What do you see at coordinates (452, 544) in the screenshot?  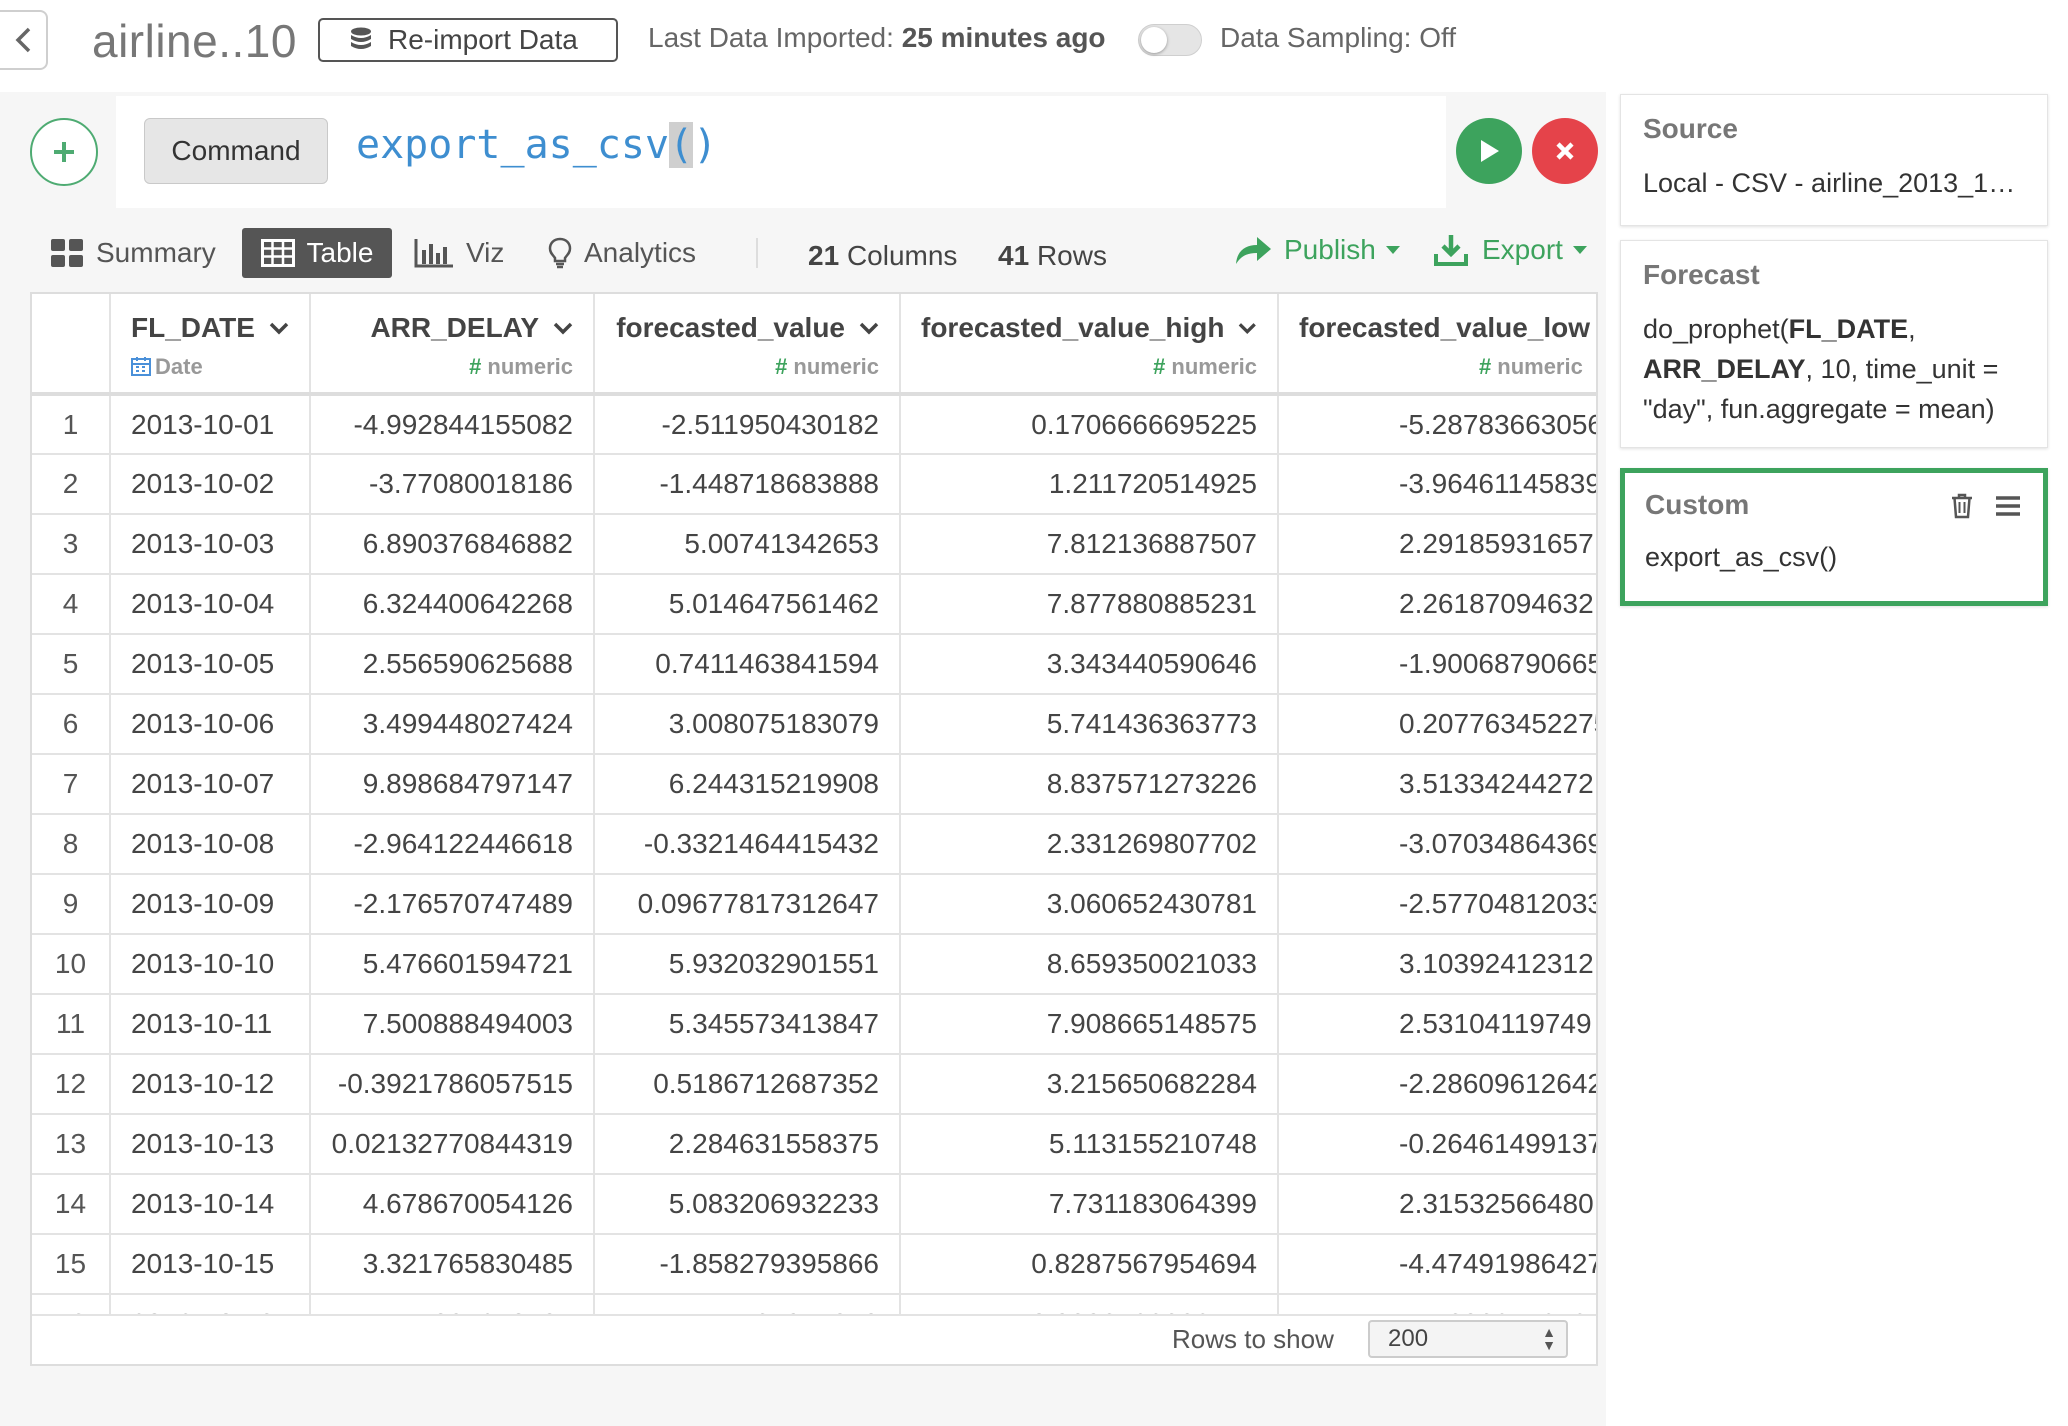 I see `cell-arr-delay: 6.890376846882` at bounding box center [452, 544].